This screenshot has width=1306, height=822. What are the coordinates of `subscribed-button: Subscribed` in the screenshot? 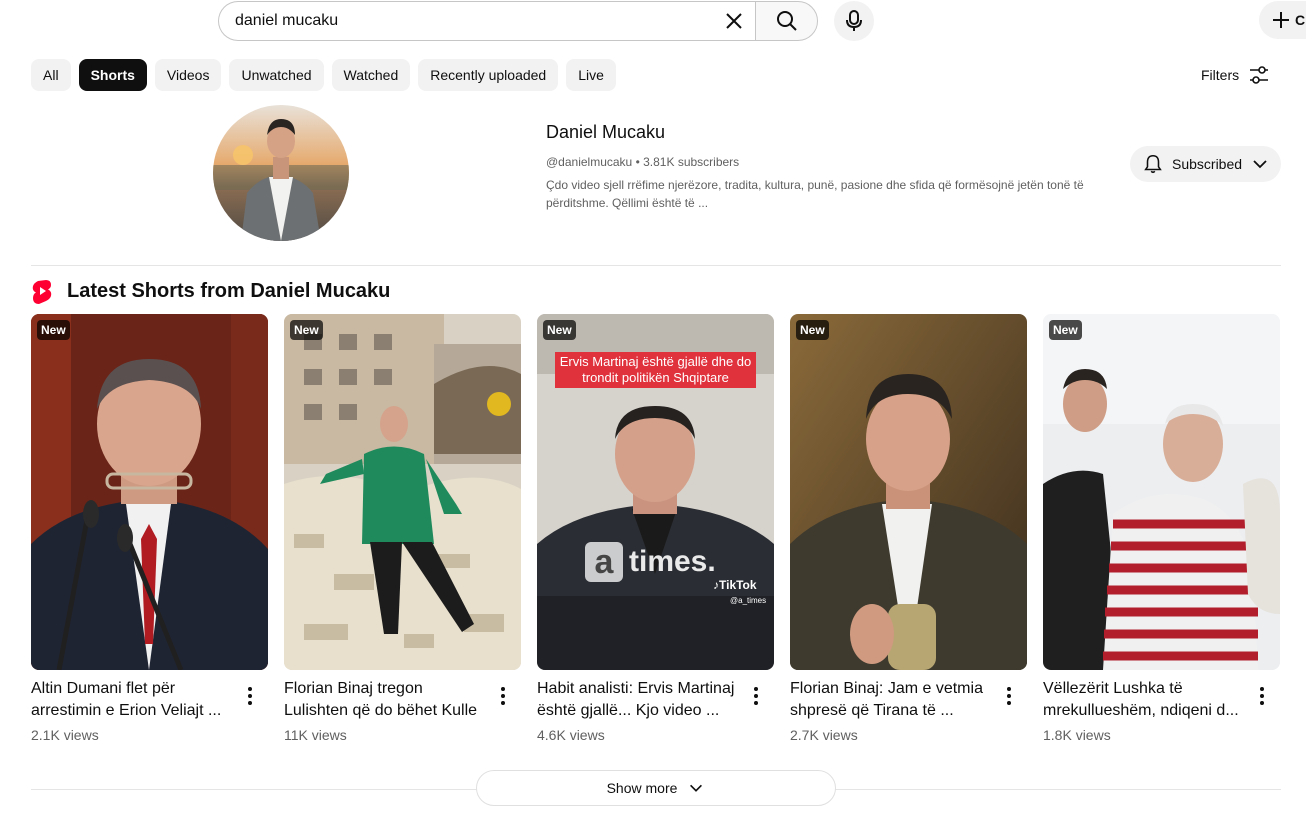 It's located at (1205, 164).